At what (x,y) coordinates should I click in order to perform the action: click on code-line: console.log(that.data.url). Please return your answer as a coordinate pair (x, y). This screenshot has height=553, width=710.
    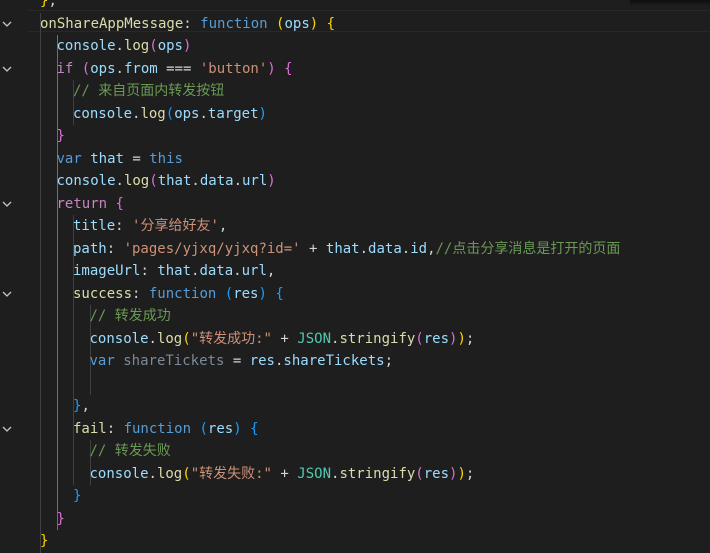
    Looking at the image, I should click on (166, 181).